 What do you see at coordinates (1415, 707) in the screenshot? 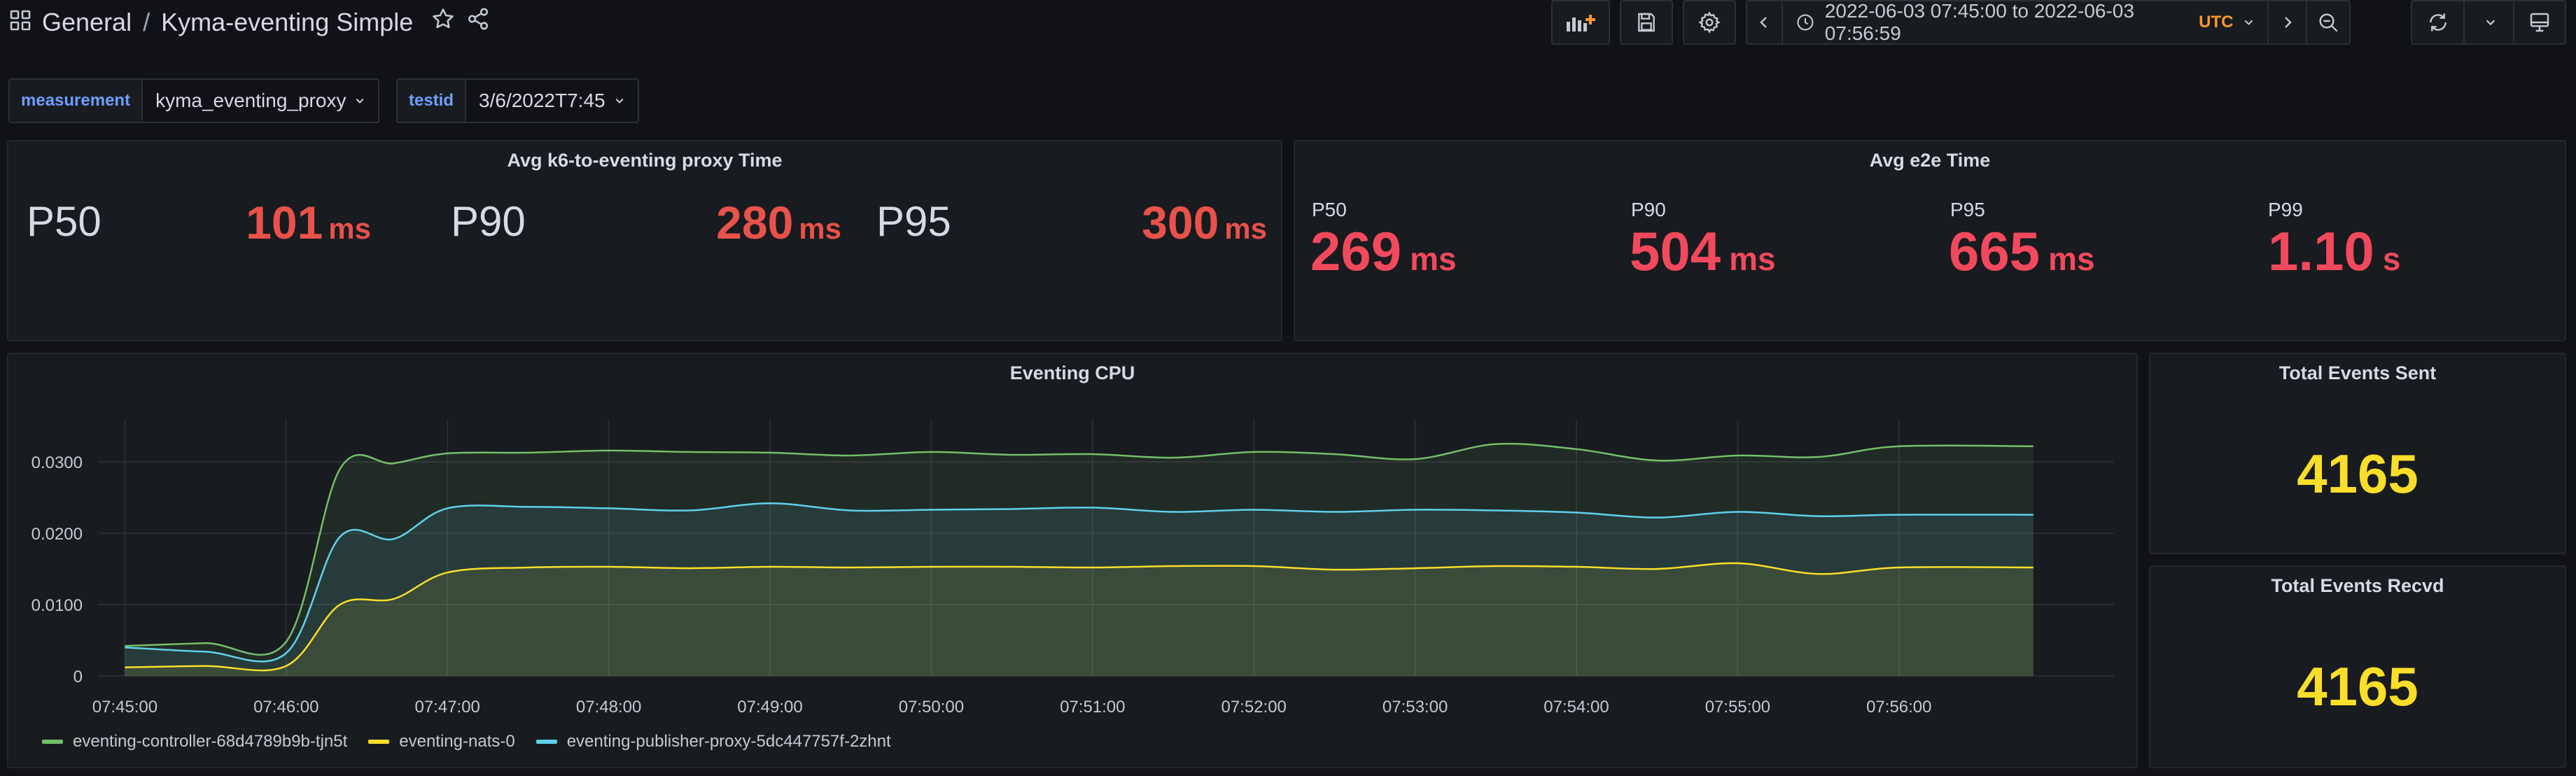
I see `x-tick-label: 07:53:00` at bounding box center [1415, 707].